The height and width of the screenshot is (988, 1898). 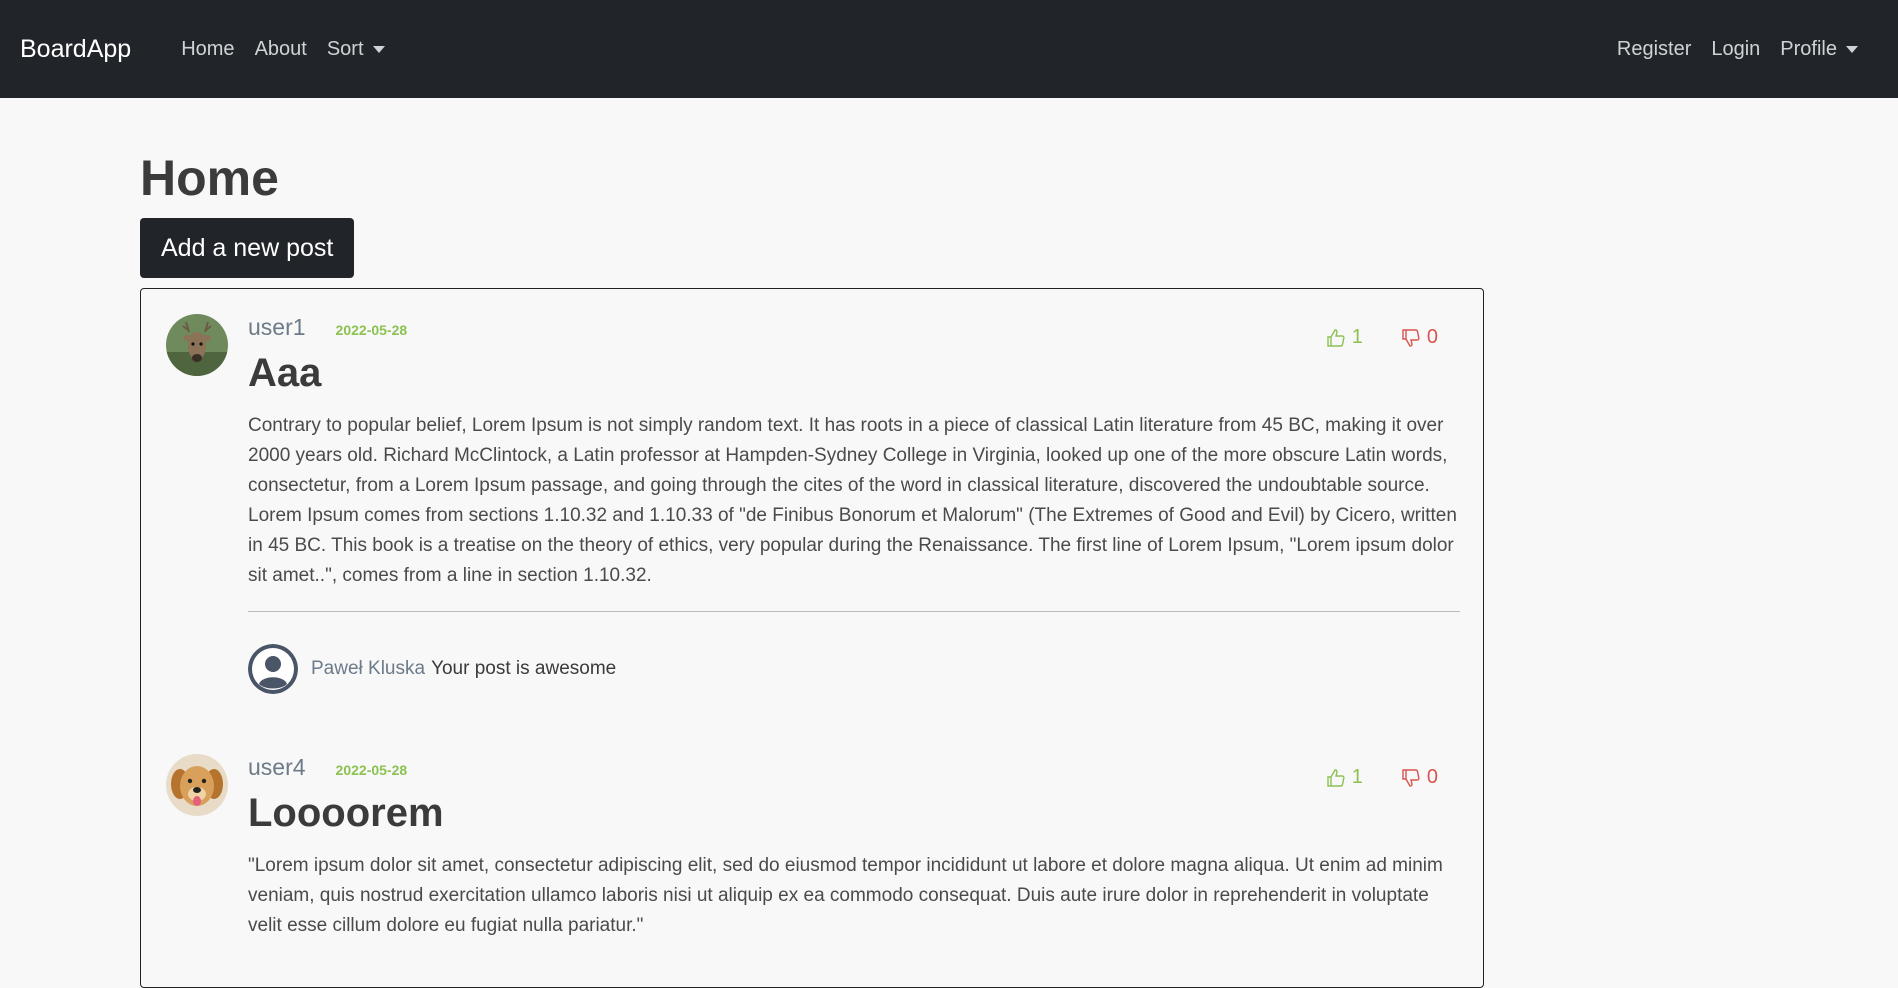 I want to click on nav-register: Register, so click(x=1654, y=49).